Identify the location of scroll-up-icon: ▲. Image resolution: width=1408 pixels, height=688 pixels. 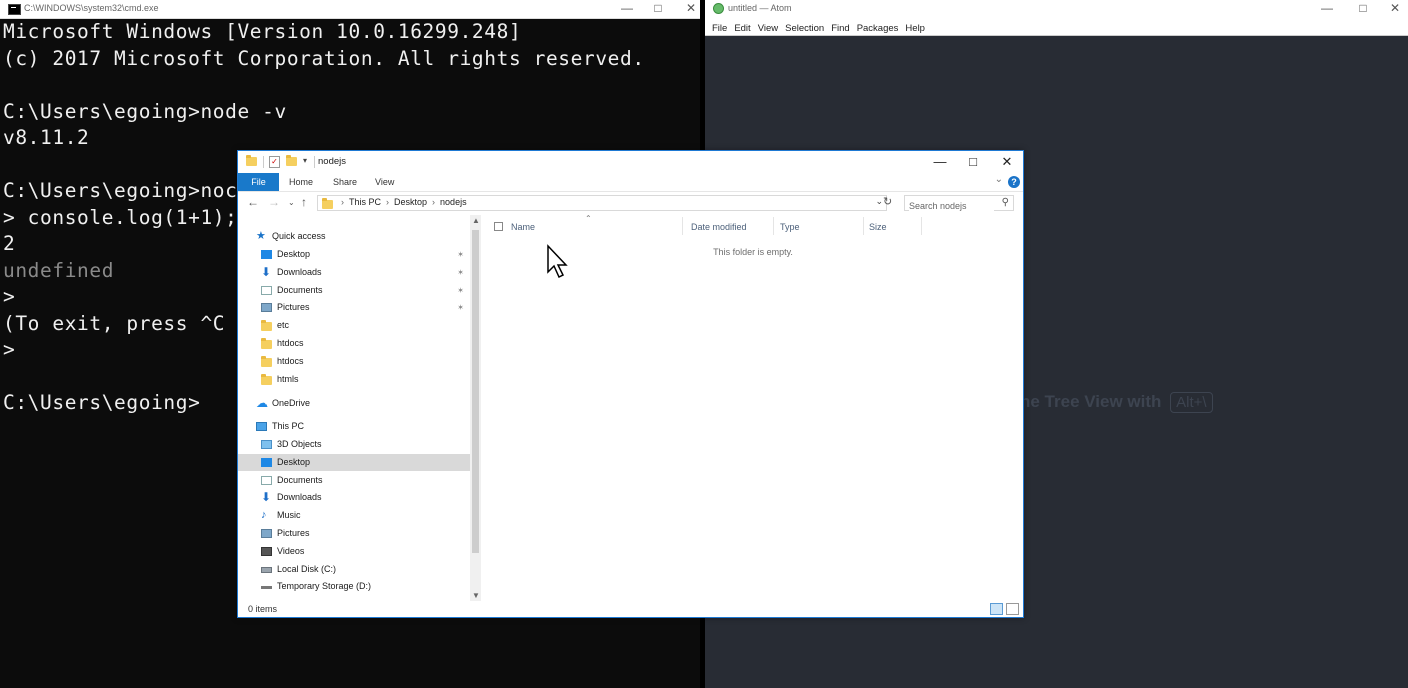
(476, 220).